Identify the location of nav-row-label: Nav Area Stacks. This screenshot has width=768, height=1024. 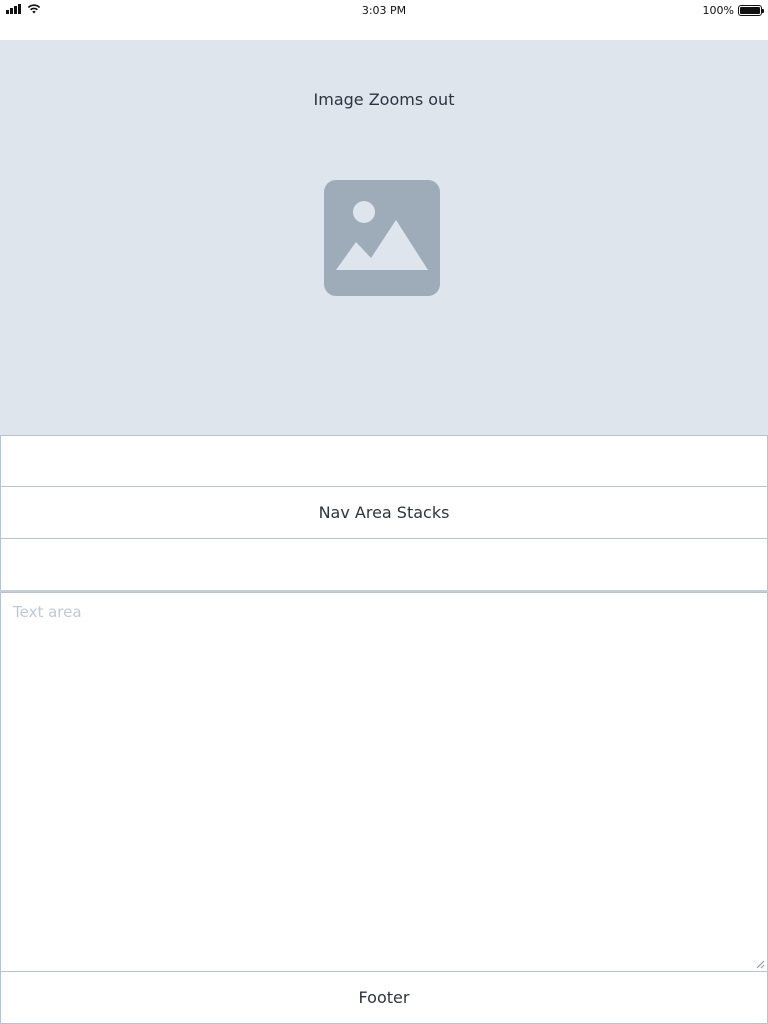
(384, 512).